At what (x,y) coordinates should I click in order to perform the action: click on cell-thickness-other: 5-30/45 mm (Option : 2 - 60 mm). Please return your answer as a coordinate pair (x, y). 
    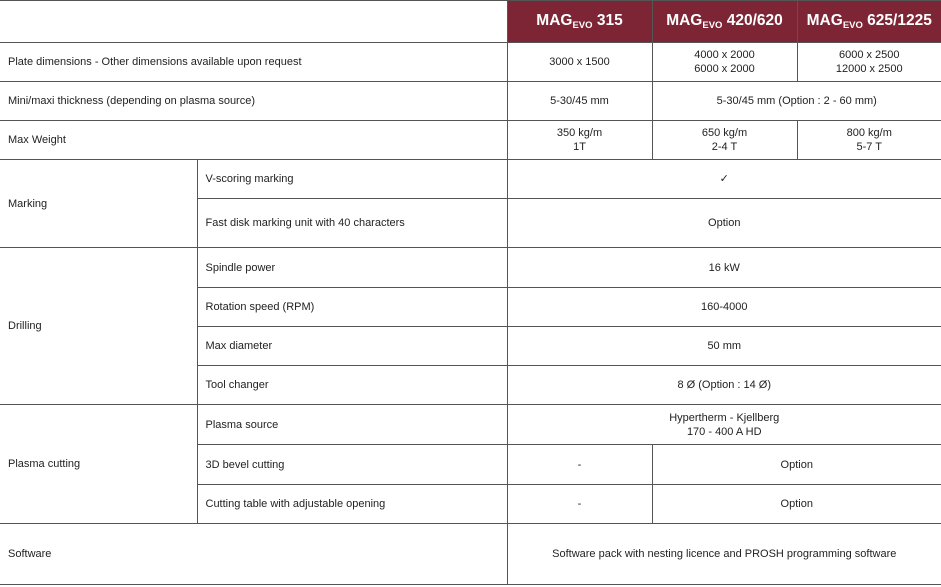
    Looking at the image, I should click on (796, 101).